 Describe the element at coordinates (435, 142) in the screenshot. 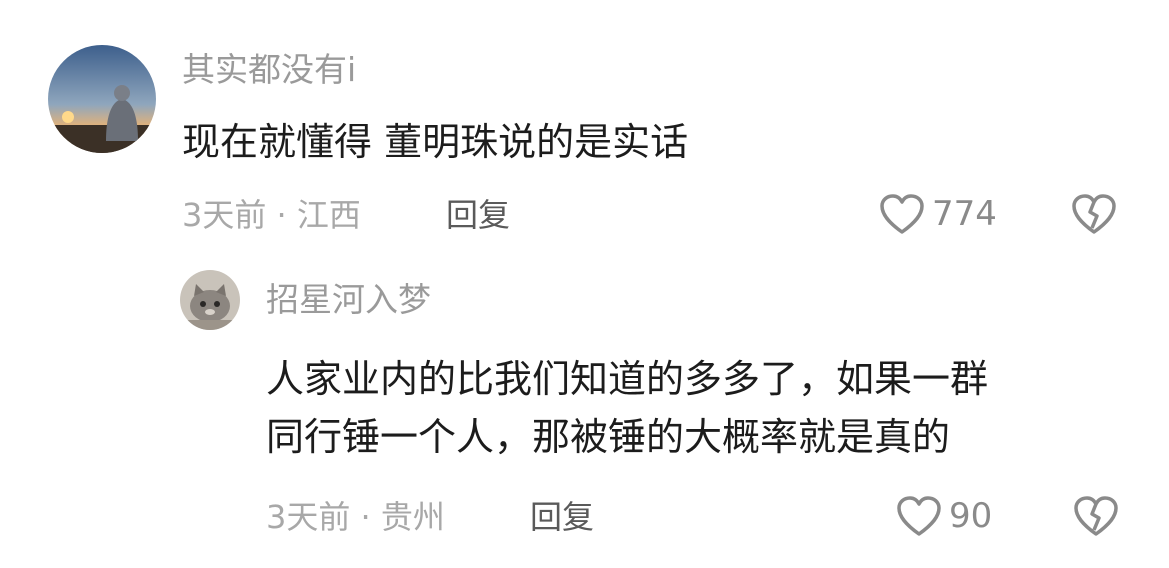

I see `comment-text: 现在就懂得 董明珠说的是实话` at that location.